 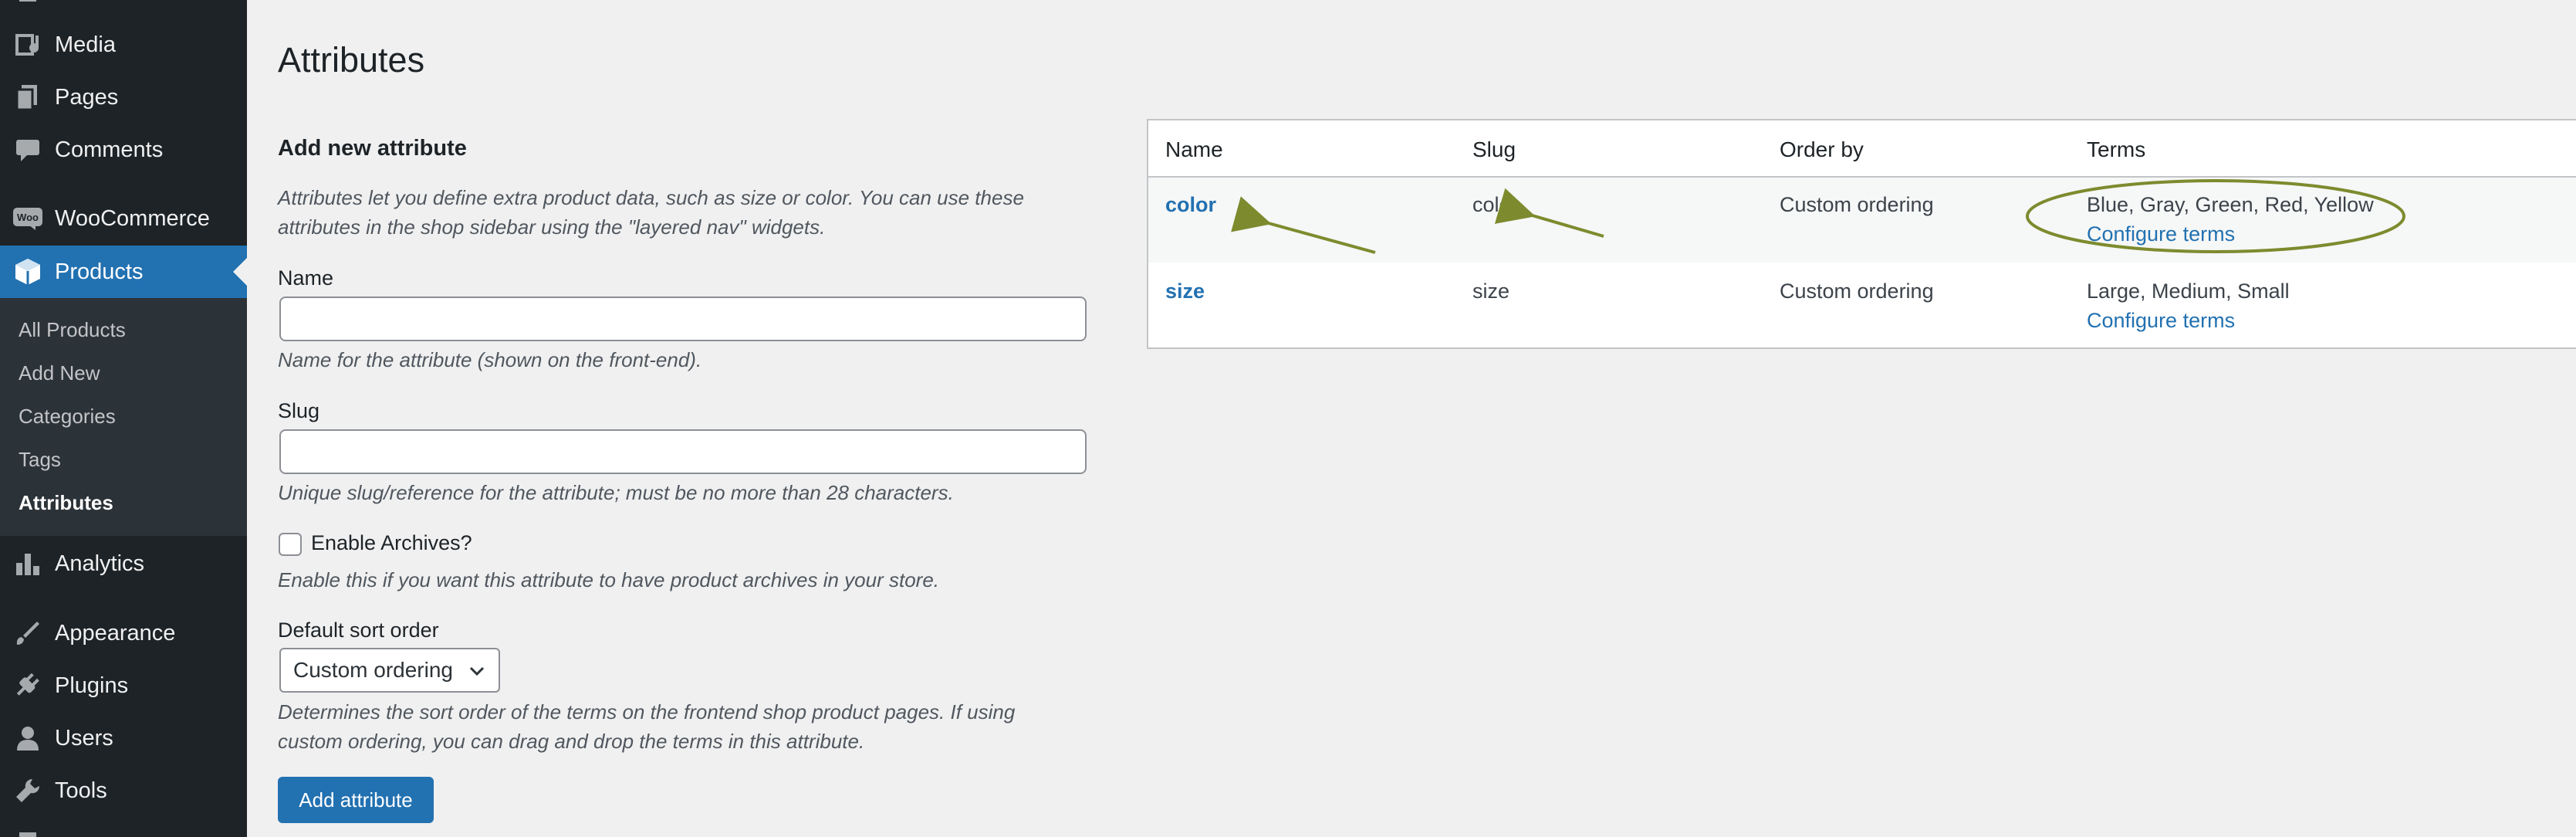 What do you see at coordinates (27, 633) in the screenshot?
I see `appearance-icon` at bounding box center [27, 633].